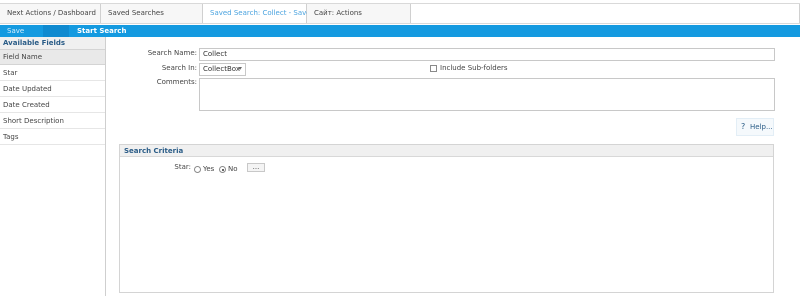  I want to click on comments-textarea, so click(487, 94).